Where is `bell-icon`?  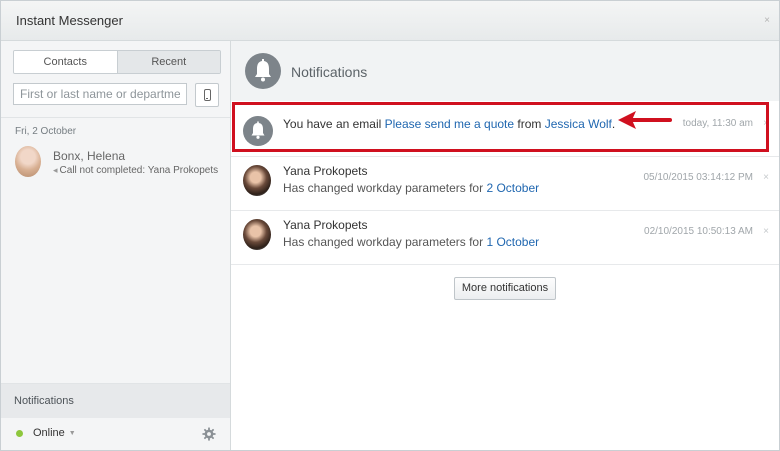 bell-icon is located at coordinates (263, 71).